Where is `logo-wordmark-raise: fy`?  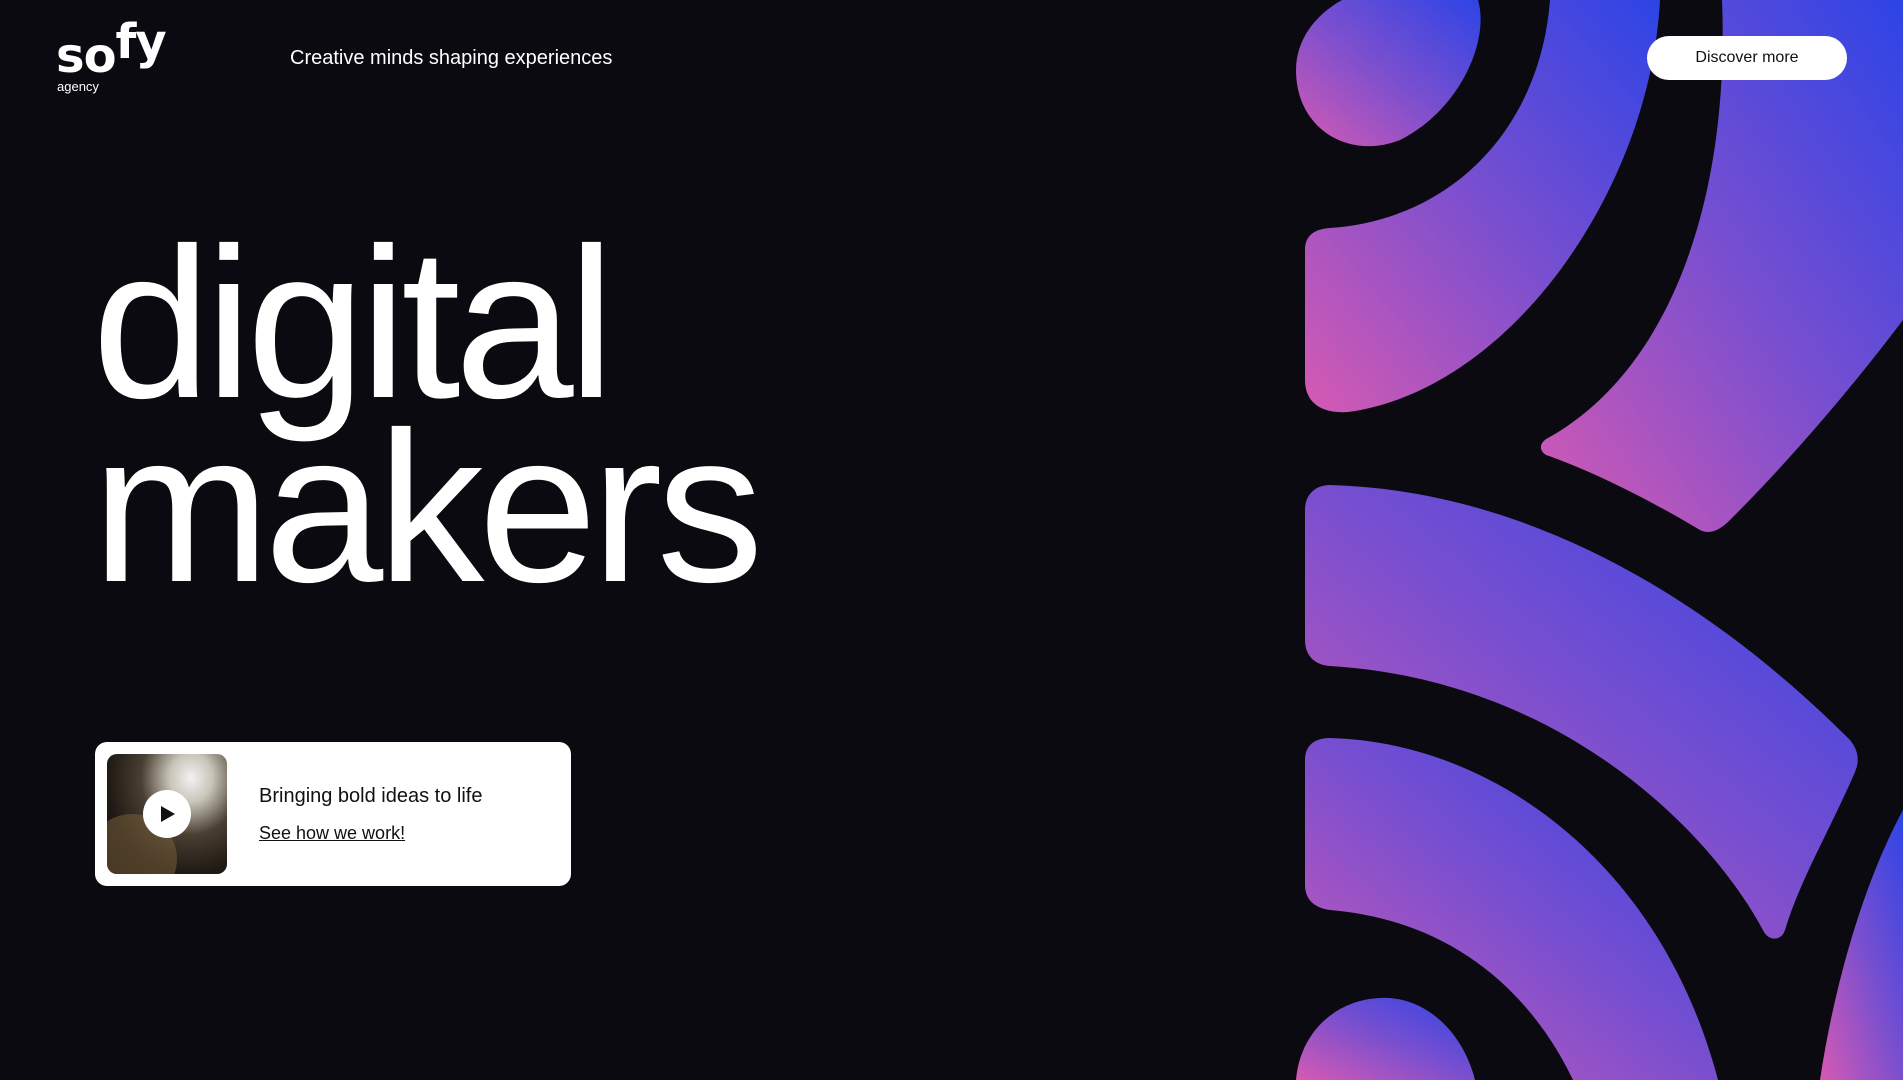
logo-wordmark-raise: fy is located at coordinates (141, 42).